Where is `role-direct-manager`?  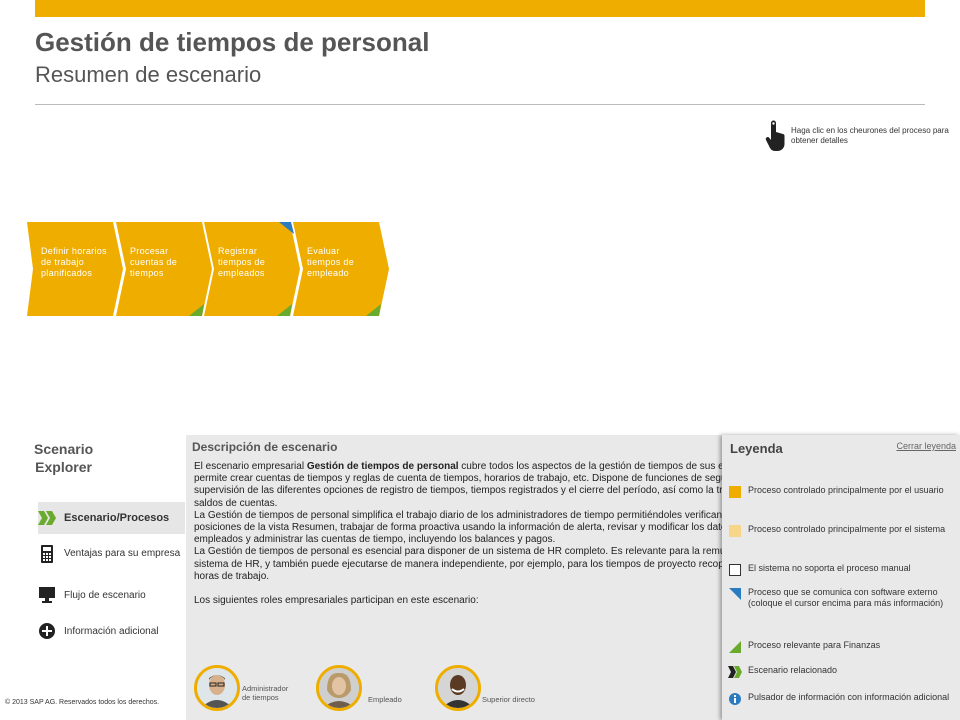 role-direct-manager is located at coordinates (458, 688).